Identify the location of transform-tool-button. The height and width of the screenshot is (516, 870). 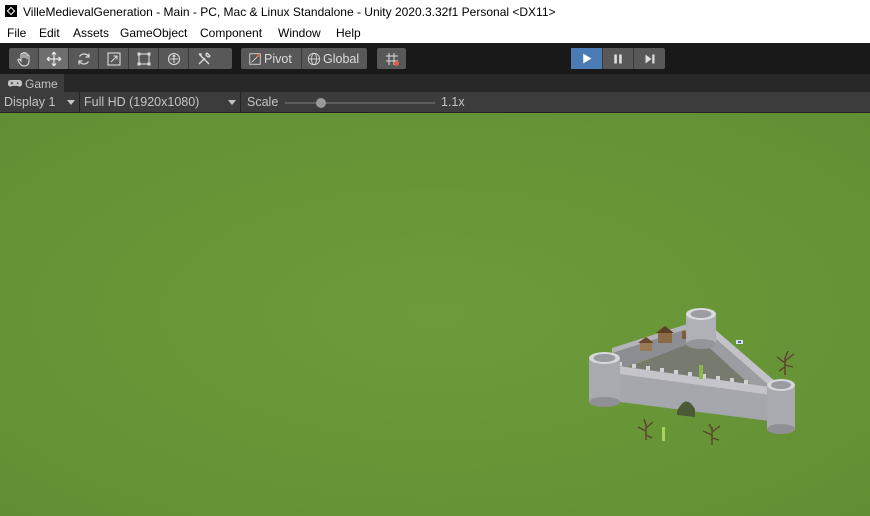
(174, 58).